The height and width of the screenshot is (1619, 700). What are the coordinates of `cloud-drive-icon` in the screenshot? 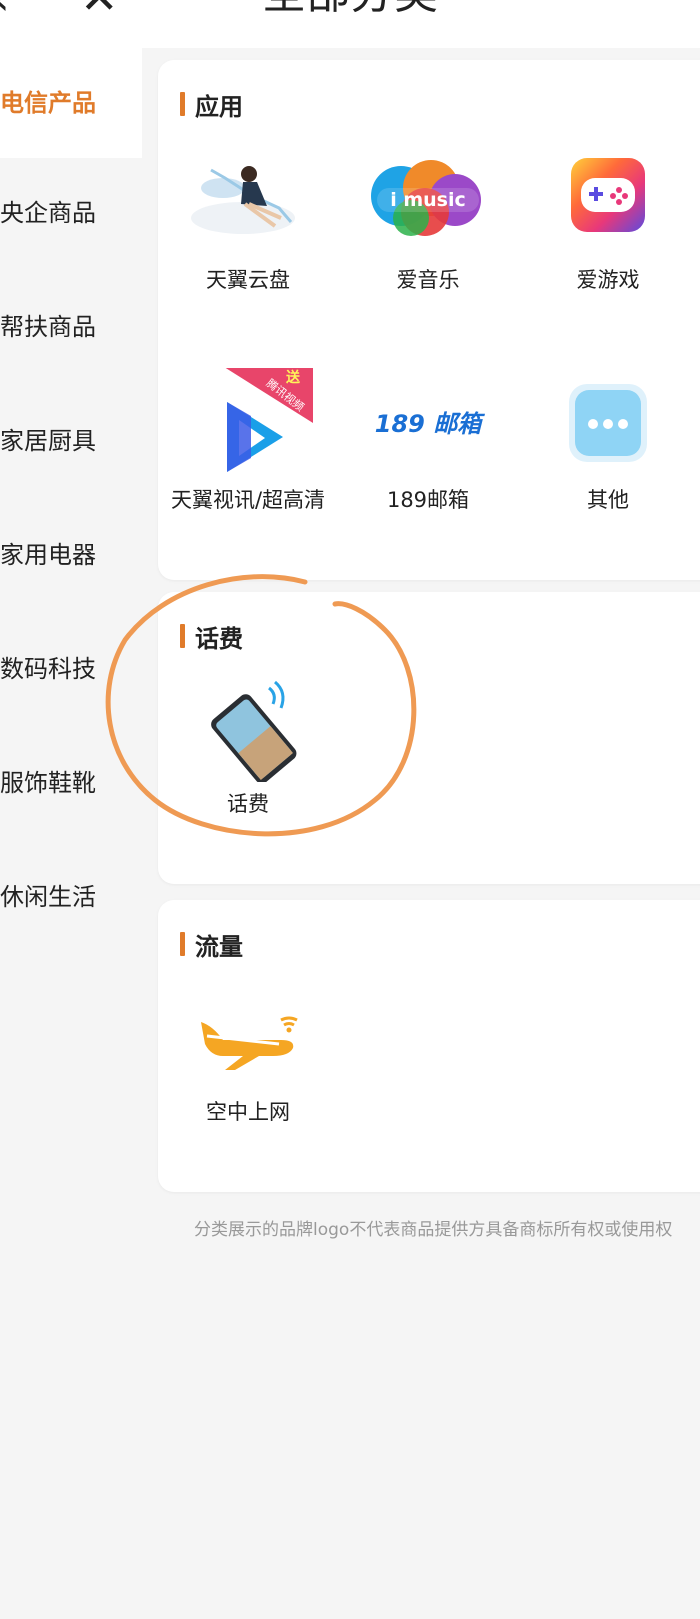 It's located at (248, 203).